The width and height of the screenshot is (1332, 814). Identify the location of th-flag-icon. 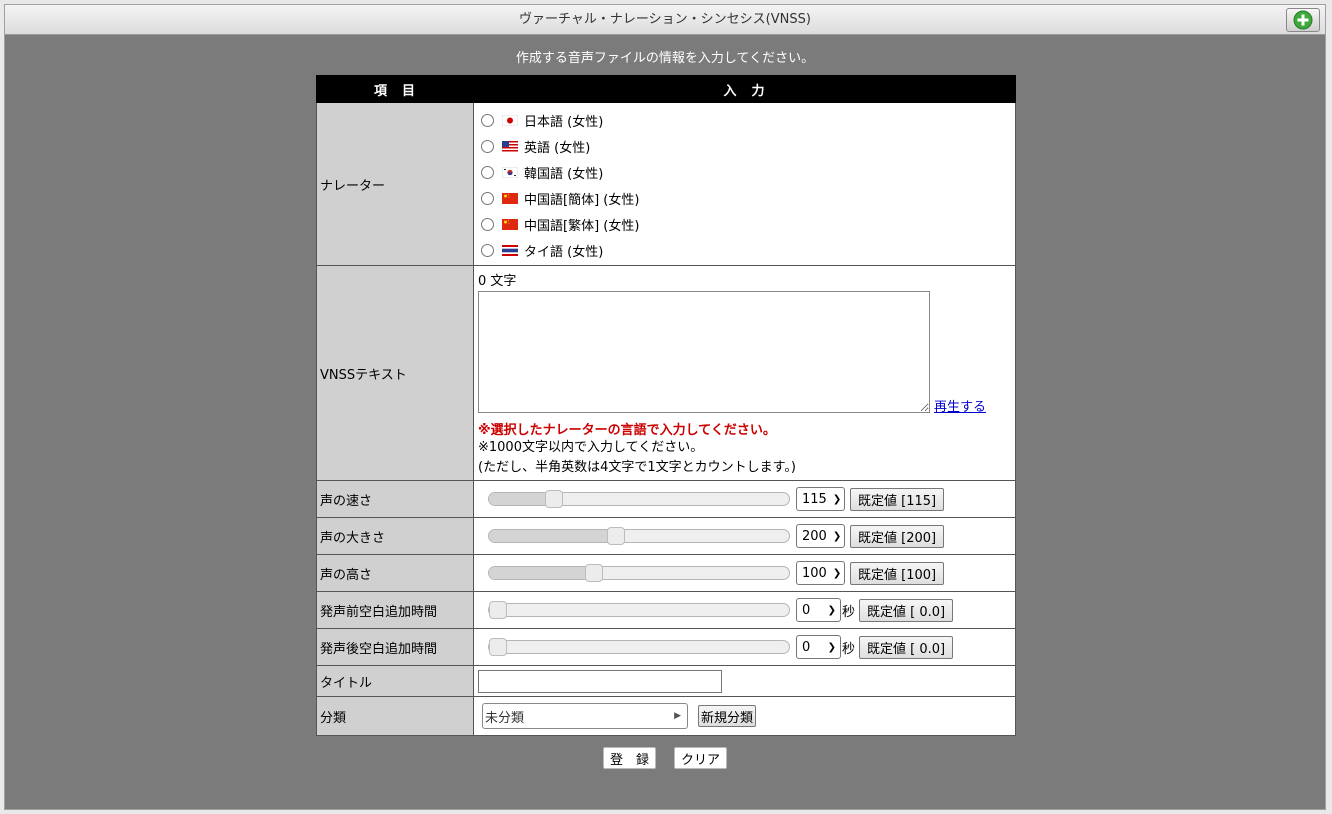
(510, 250).